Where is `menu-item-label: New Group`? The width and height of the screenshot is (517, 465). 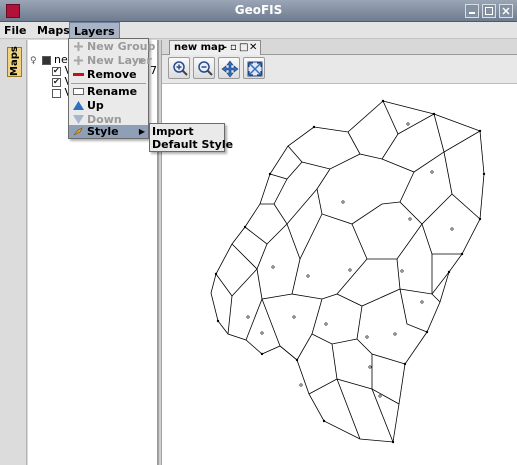
menu-item-label: New Group is located at coordinates (121, 46).